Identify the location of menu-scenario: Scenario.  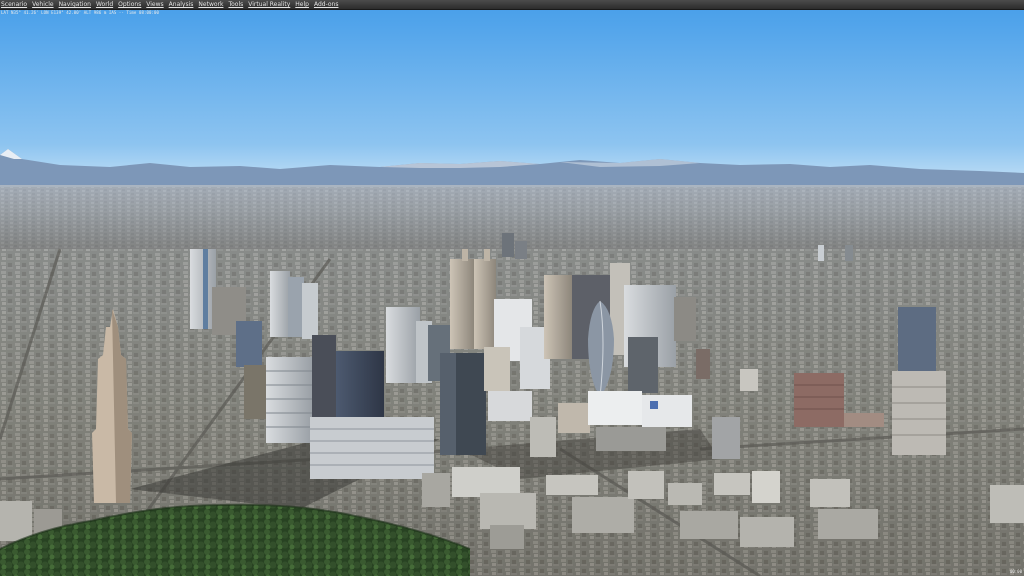
(16, 4).